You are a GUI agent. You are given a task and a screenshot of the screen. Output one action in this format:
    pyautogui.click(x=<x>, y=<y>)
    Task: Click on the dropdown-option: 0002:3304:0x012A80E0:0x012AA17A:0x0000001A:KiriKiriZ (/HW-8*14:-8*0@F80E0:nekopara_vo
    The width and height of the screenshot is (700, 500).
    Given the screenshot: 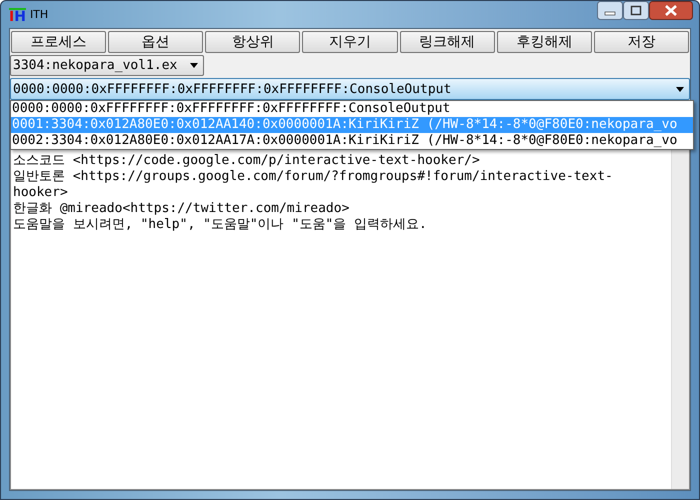 What is the action you would take?
    pyautogui.click(x=352, y=141)
    